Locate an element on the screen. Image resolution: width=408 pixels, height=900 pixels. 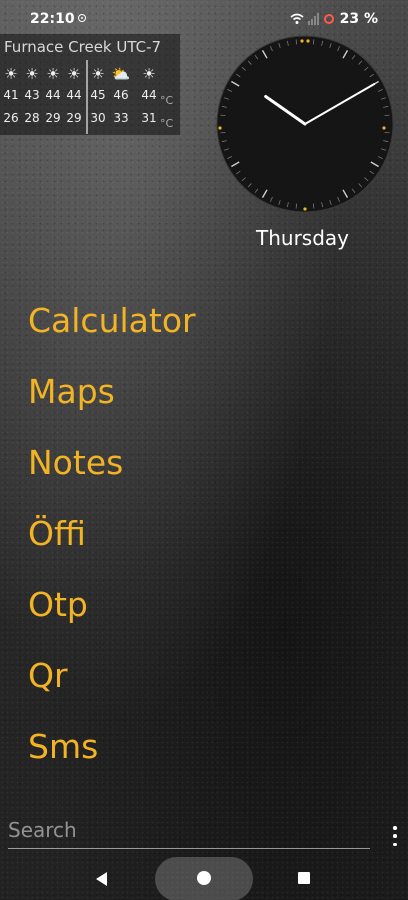
back-icon is located at coordinates (101, 879).